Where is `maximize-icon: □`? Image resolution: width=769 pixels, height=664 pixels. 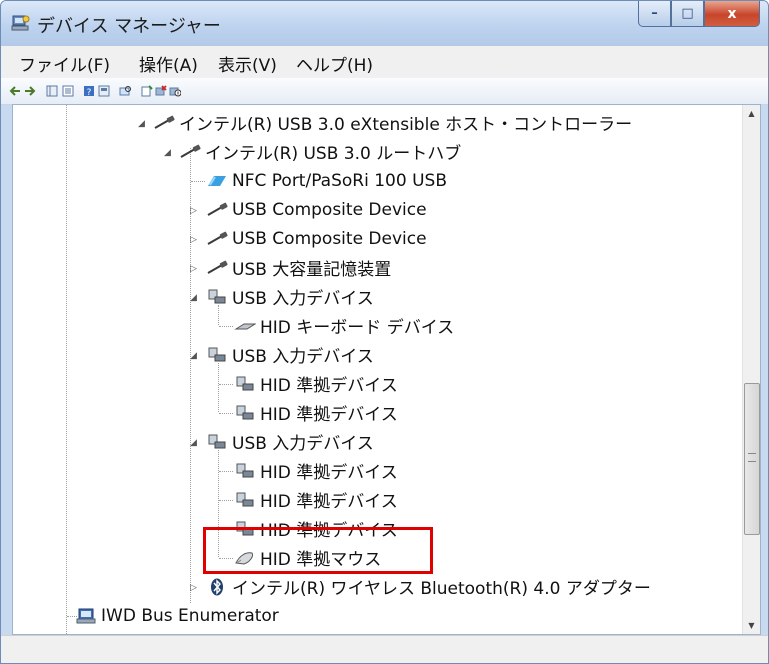 maximize-icon: □ is located at coordinates (687, 13).